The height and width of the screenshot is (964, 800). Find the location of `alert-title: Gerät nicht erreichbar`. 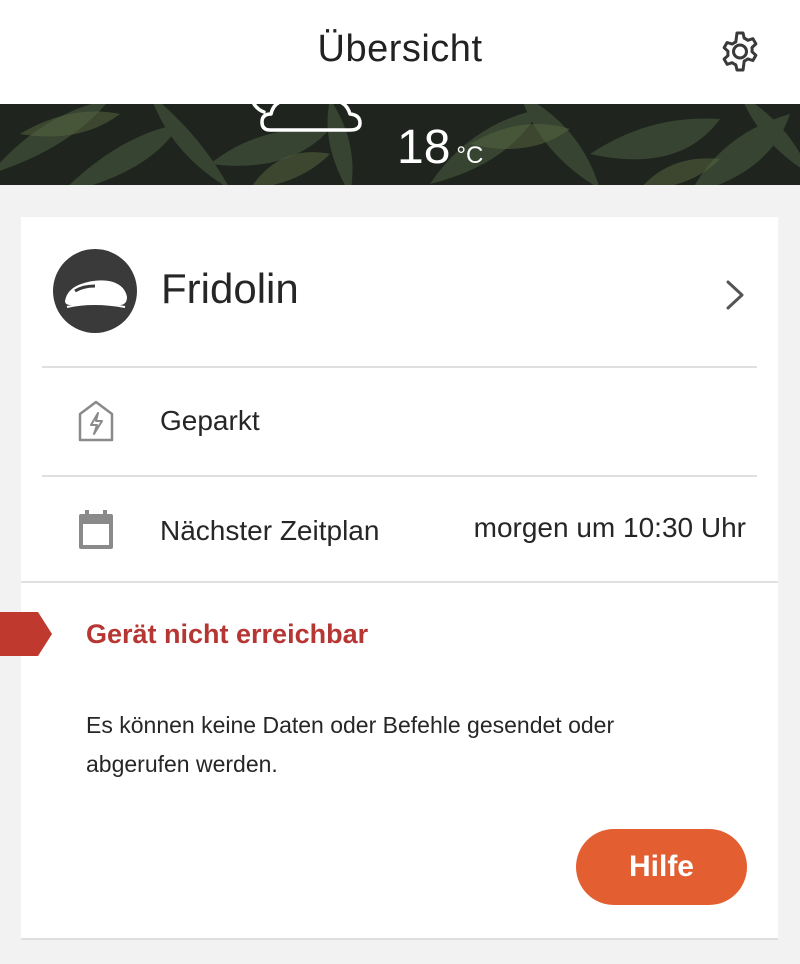

alert-title: Gerät nicht erreichbar is located at coordinates (227, 634).